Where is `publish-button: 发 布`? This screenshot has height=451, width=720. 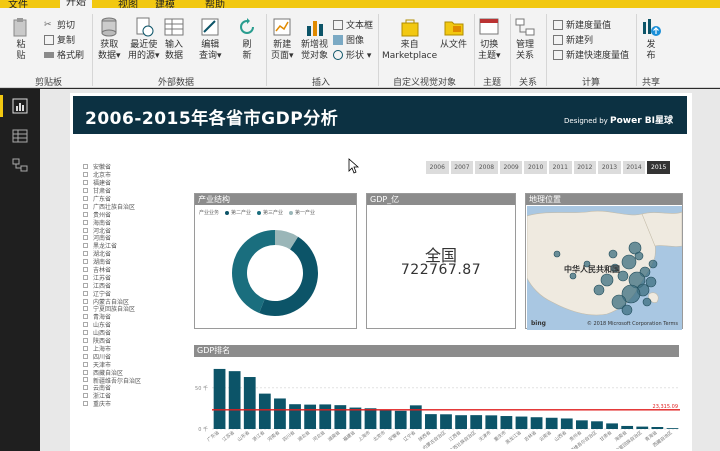 publish-button: 发 布 is located at coordinates (651, 39).